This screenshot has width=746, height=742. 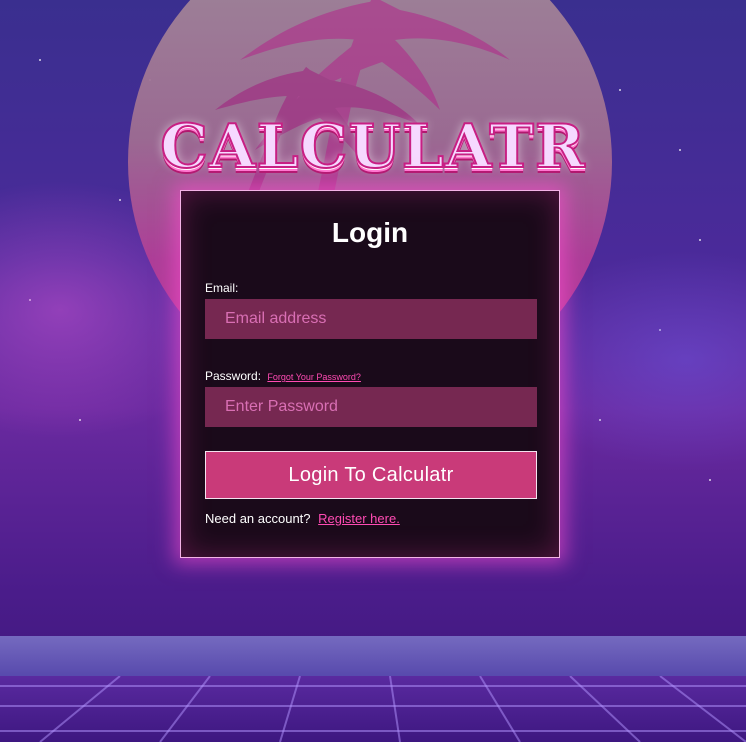 I want to click on email-label: Email:, so click(x=221, y=288).